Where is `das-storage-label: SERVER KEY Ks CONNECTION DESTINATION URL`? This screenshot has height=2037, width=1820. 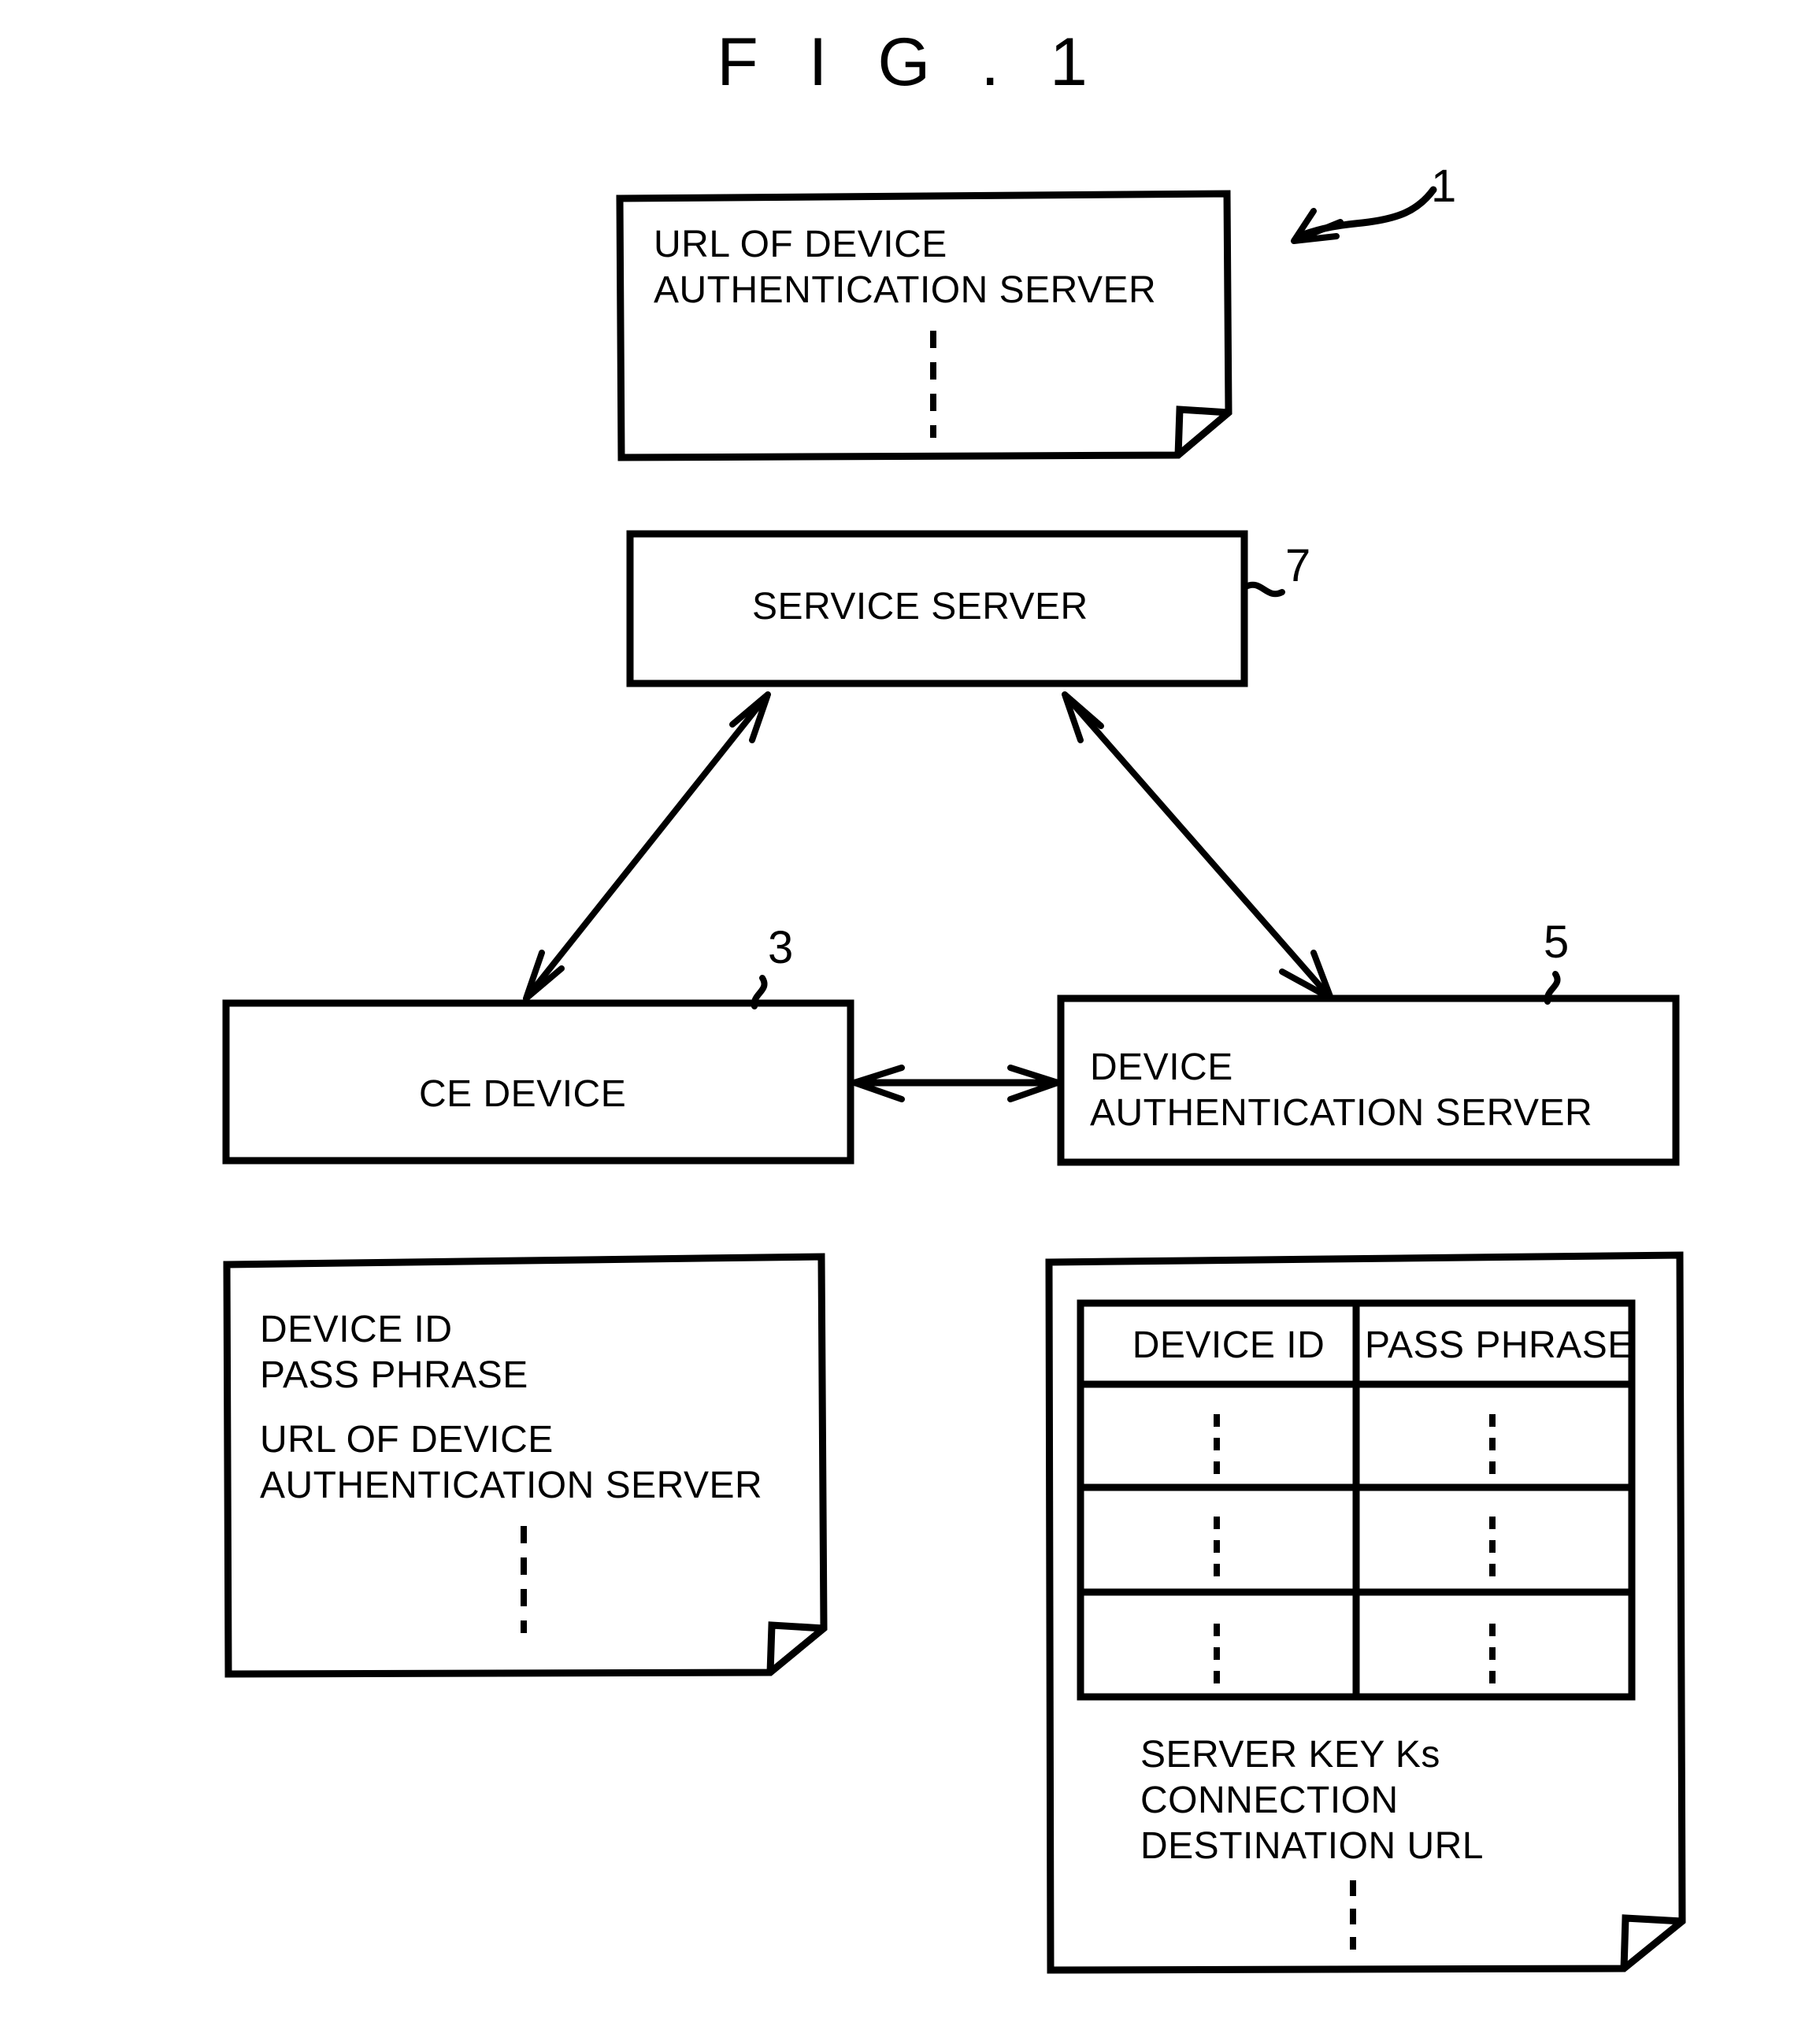 das-storage-label: SERVER KEY Ks CONNECTION DESTINATION URL is located at coordinates (1312, 1800).